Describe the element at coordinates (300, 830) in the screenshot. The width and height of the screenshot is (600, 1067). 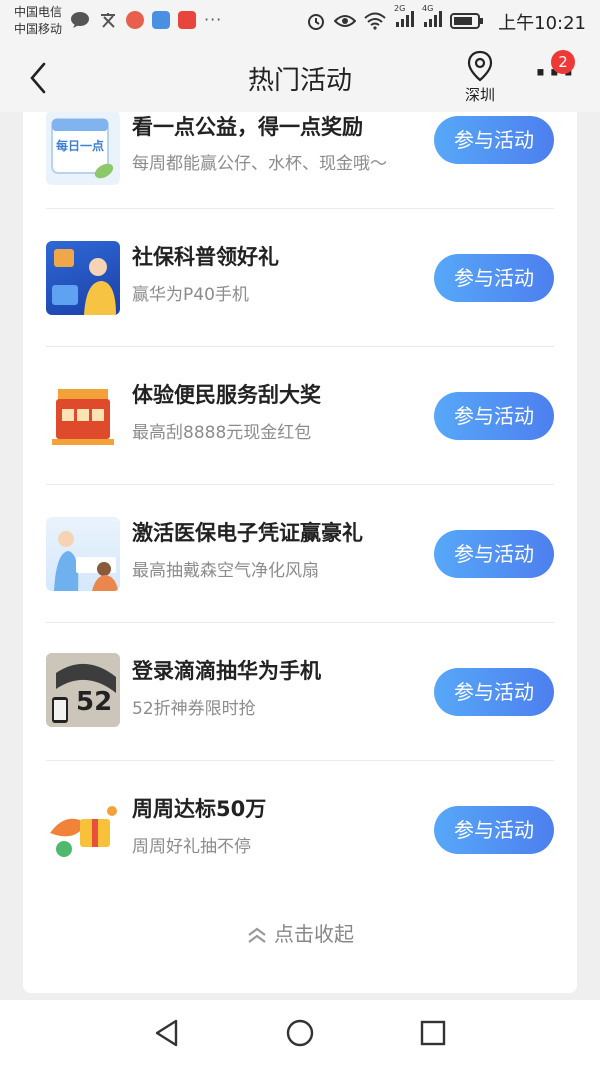
I see `activity-row: 周周达标50万 周周好礼抽不停 参与活动` at that location.